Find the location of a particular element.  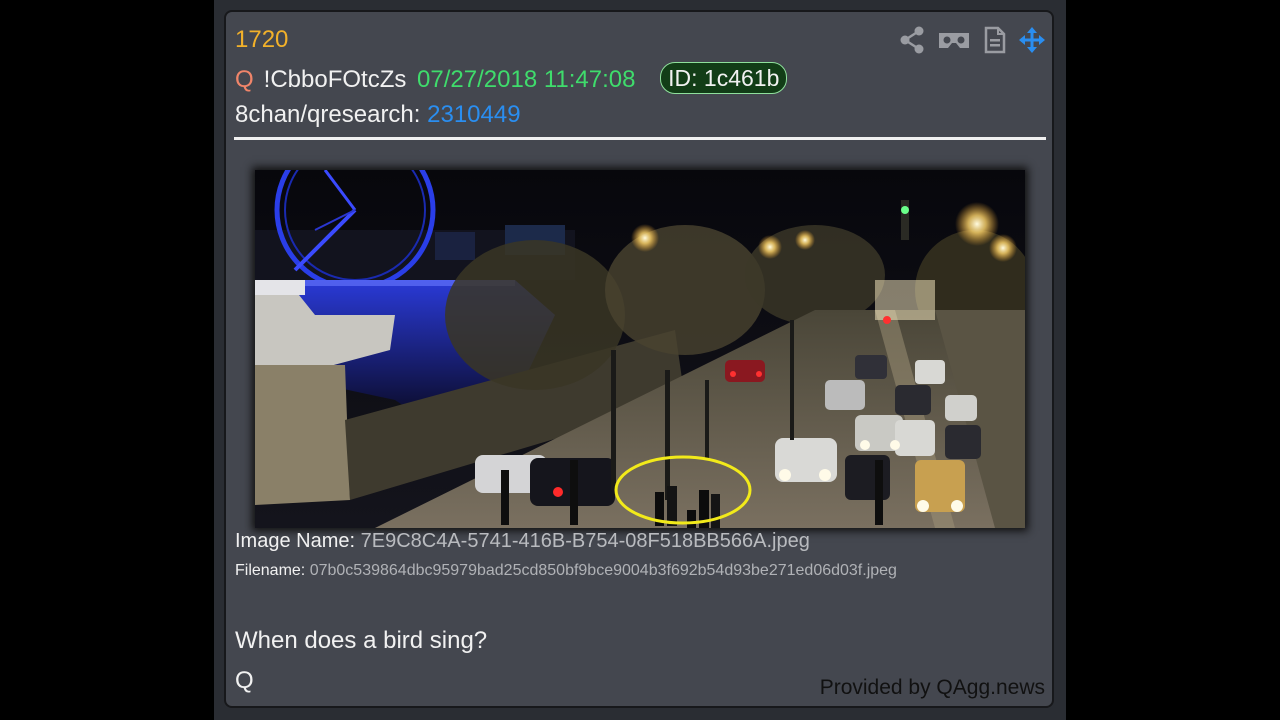

board-line: 8chan/qresearch: 2310449 is located at coordinates (378, 115).